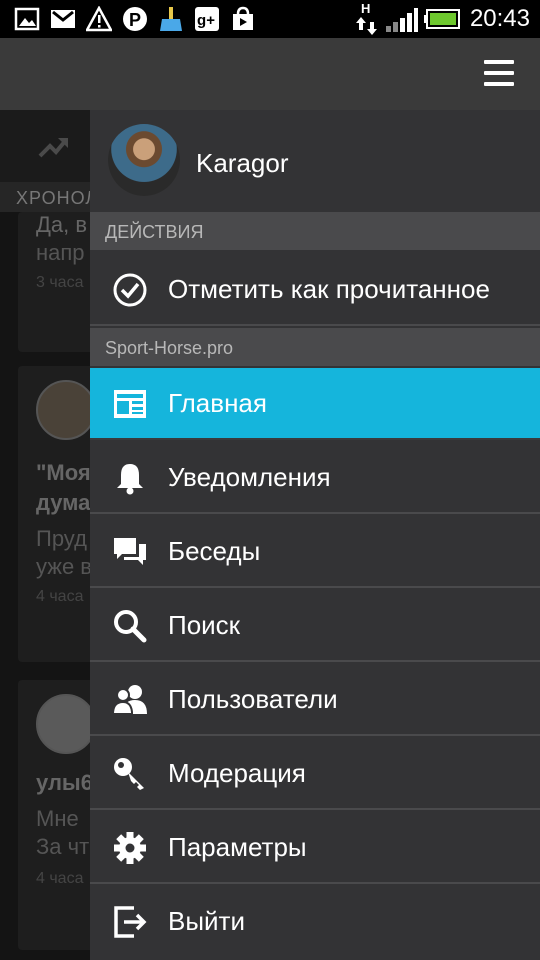  What do you see at coordinates (206, 921) in the screenshot?
I see `sidebar-item-label: Выйти` at bounding box center [206, 921].